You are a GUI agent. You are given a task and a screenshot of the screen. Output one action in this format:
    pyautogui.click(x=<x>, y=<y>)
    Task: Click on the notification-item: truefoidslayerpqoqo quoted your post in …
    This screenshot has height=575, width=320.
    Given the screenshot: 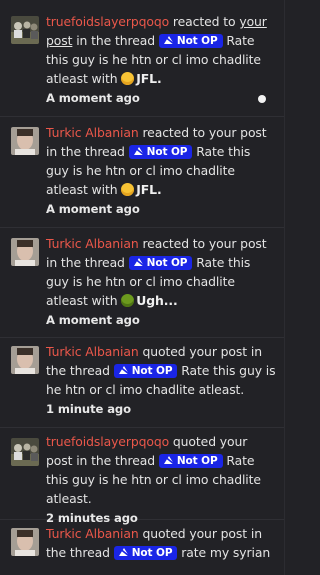 What is the action you would take?
    pyautogui.click(x=142, y=476)
    